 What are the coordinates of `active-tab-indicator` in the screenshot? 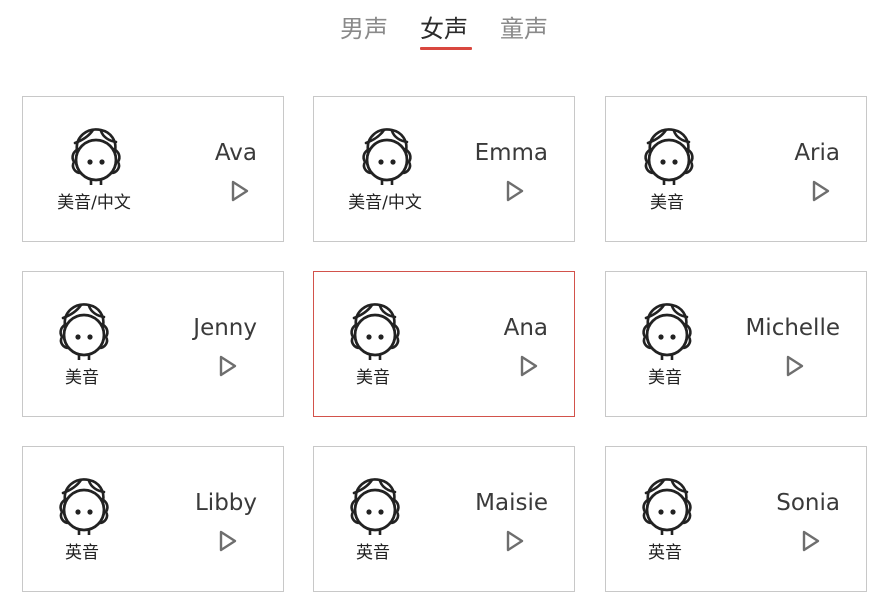 It's located at (446, 48).